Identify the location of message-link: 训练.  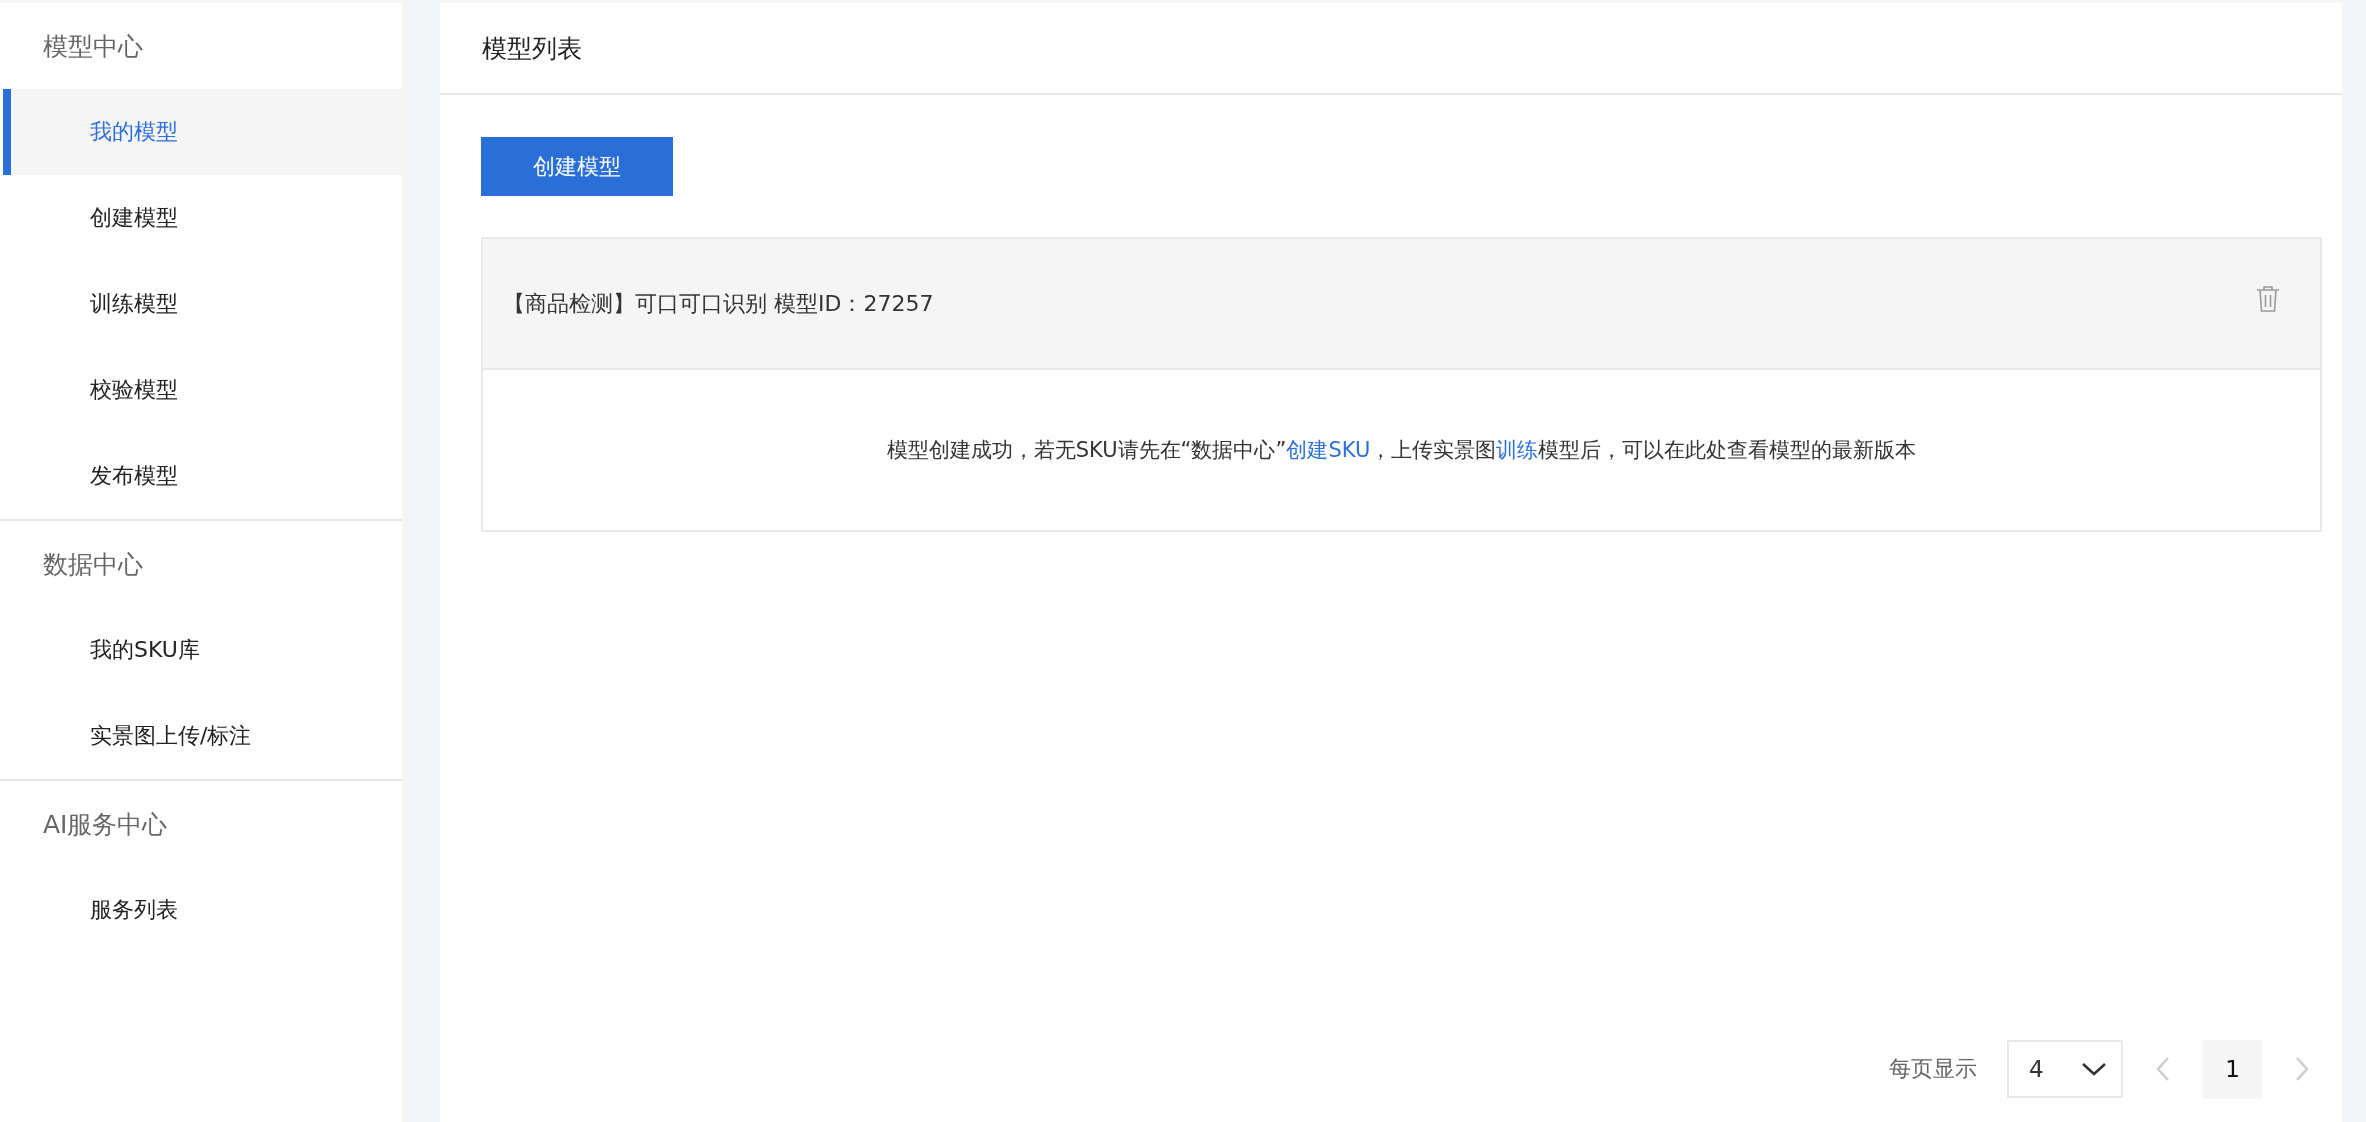
(1517, 450).